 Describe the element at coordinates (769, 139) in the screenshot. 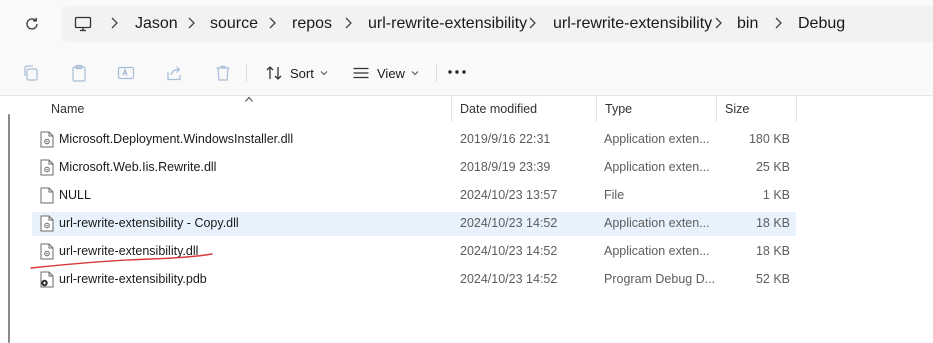

I see `file-size: 180 KB` at that location.